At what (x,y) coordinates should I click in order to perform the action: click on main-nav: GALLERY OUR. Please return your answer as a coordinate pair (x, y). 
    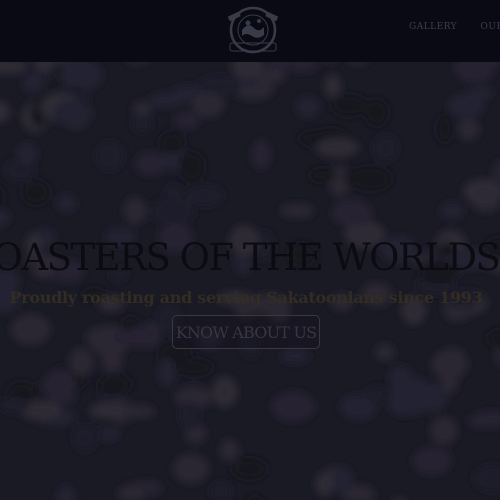
    Looking at the image, I should click on (454, 27).